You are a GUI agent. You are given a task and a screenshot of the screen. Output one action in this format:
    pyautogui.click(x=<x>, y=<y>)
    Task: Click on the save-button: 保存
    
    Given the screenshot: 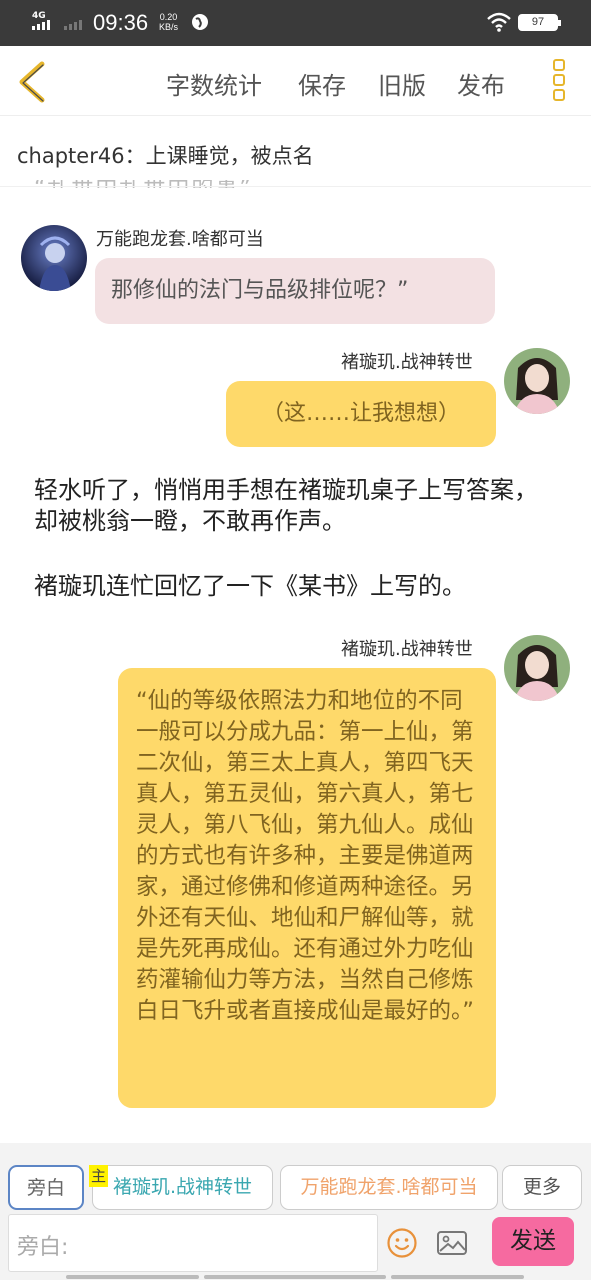 What is the action you would take?
    pyautogui.click(x=322, y=83)
    